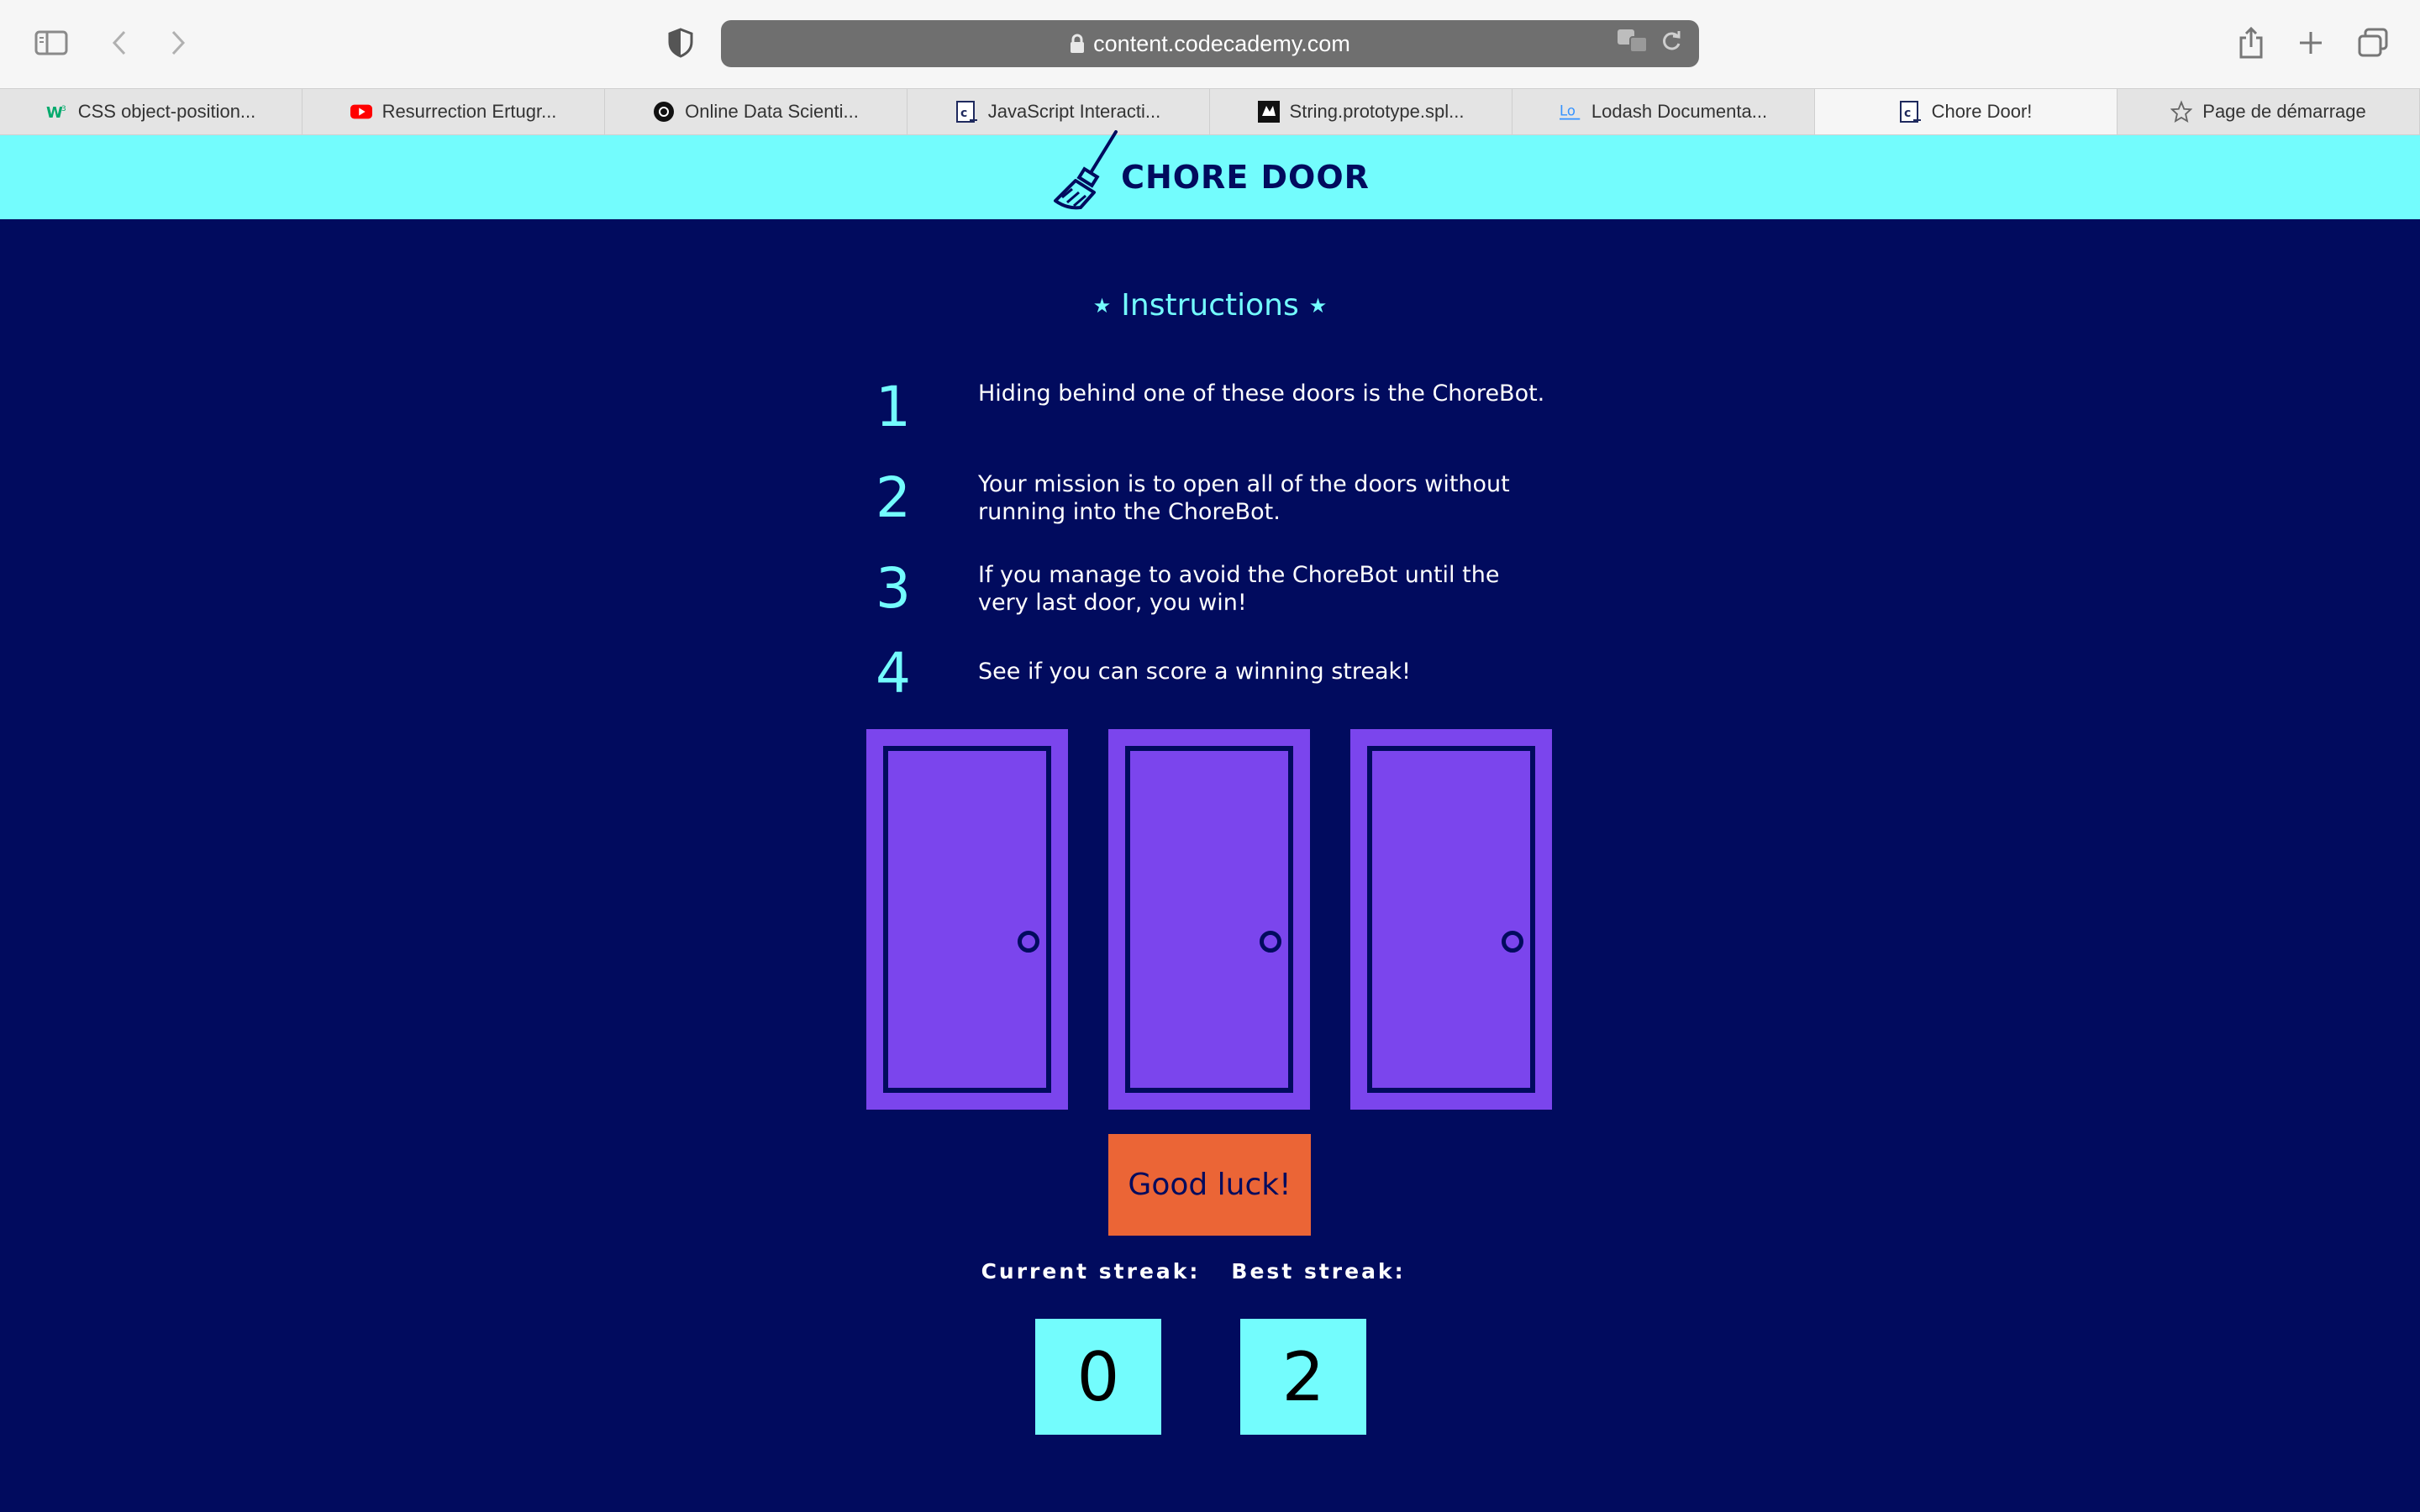 The image size is (2420, 1512). What do you see at coordinates (1318, 1271) in the screenshot?
I see `best-streak-label: Best streak:` at bounding box center [1318, 1271].